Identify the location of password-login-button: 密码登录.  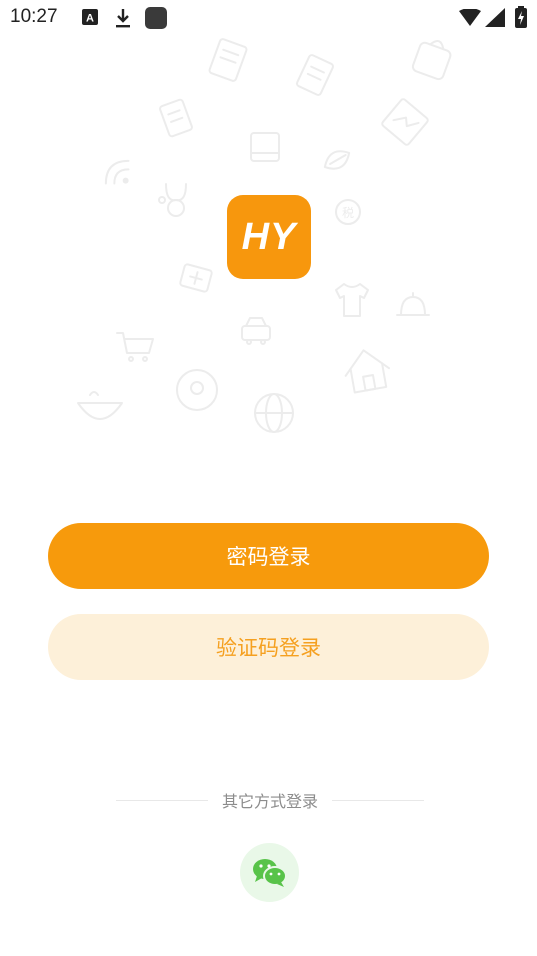
(268, 556).